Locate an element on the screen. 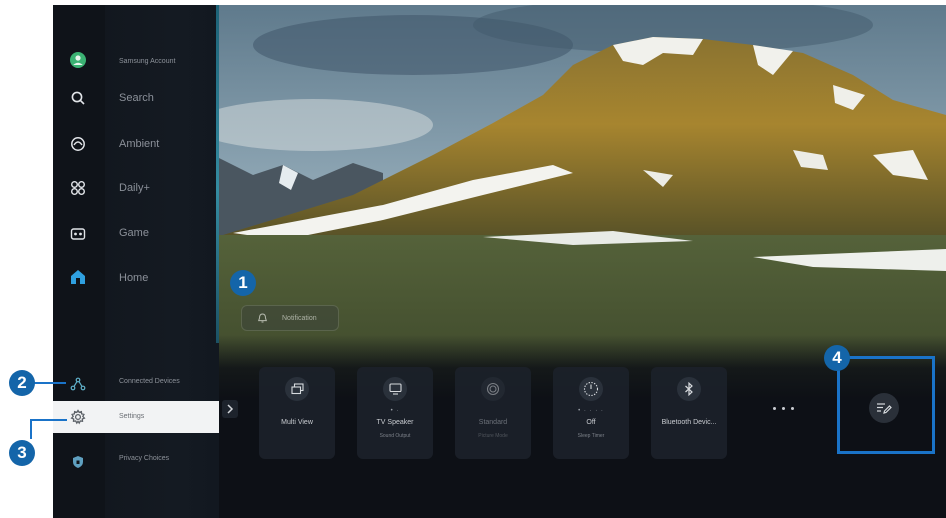 This screenshot has width=946, height=518. sidebar-item-settings: Settings is located at coordinates (136, 417).